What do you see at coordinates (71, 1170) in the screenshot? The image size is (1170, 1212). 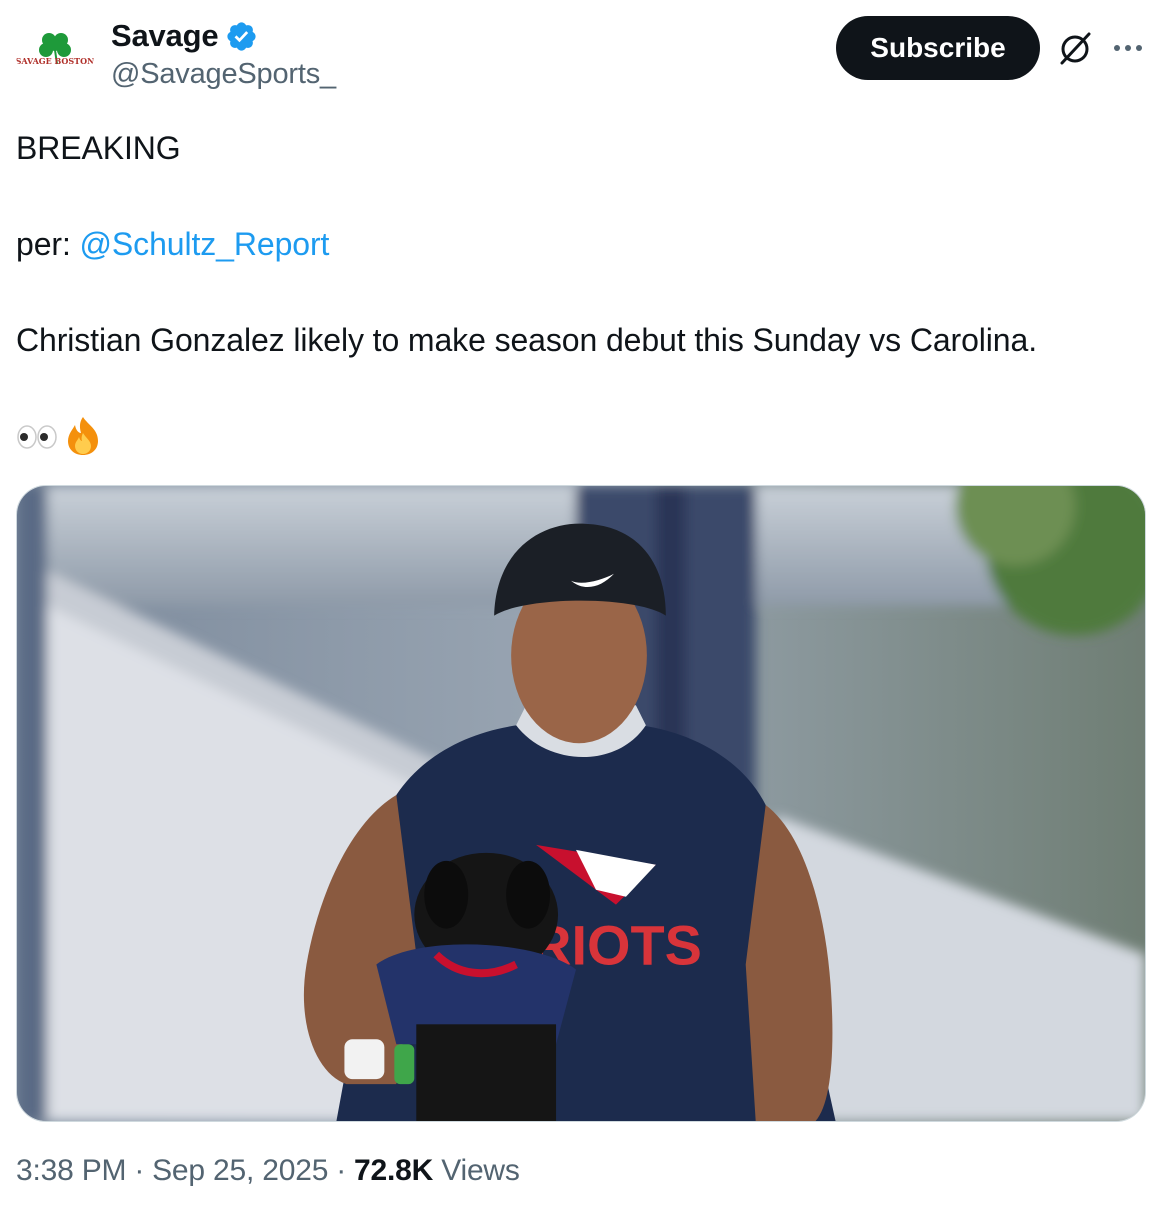 I see `tweet-time: 3:38 PM` at bounding box center [71, 1170].